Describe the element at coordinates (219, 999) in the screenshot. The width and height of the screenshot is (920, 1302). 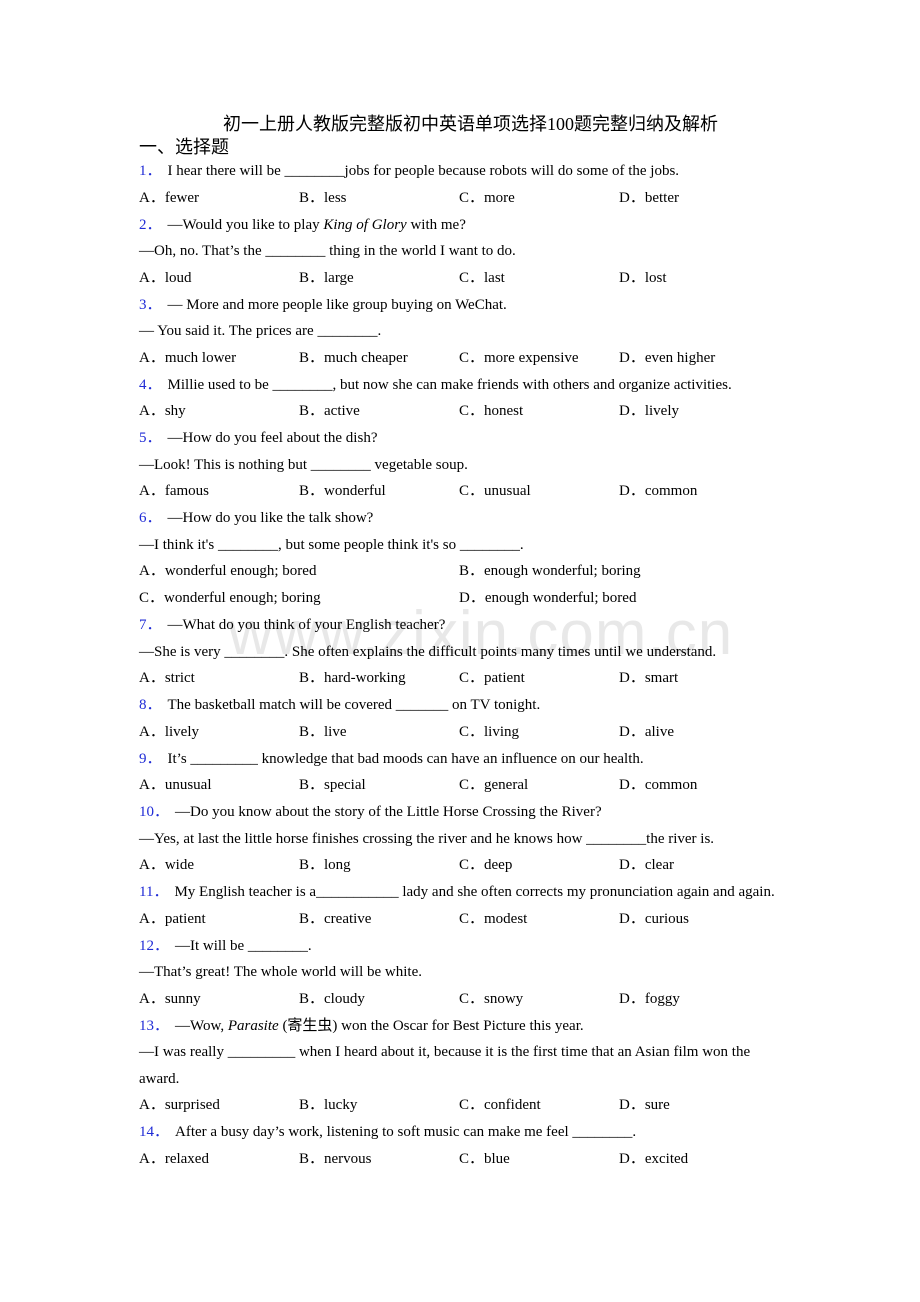
I see `option-a: A．sunny` at that location.